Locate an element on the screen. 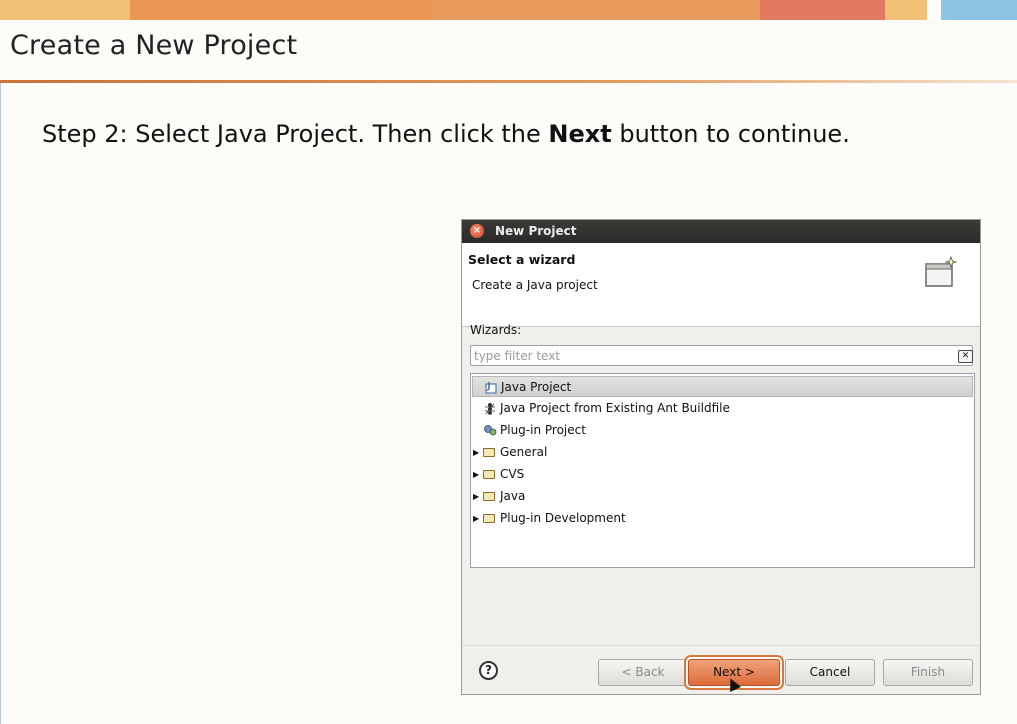 The height and width of the screenshot is (724, 1017). dialog-title: New Project is located at coordinates (536, 231).